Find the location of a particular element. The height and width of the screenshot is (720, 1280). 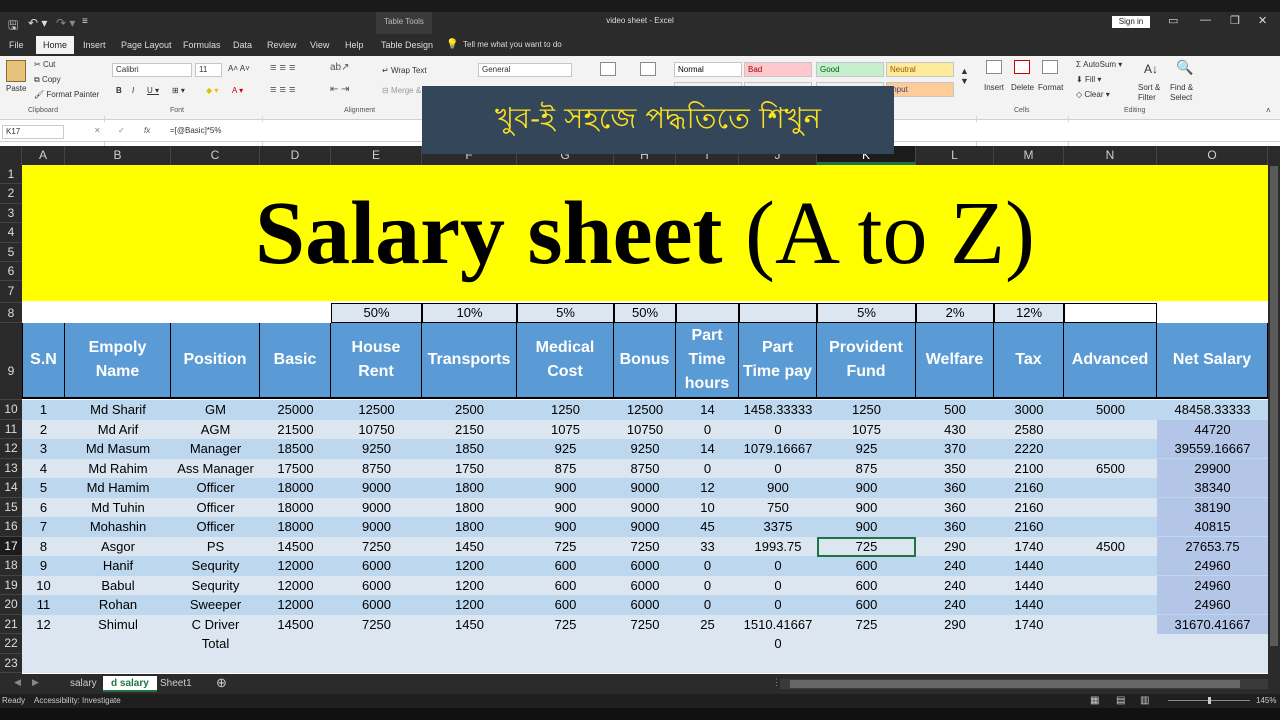

cell-b18: Hanif is located at coordinates (118, 565).